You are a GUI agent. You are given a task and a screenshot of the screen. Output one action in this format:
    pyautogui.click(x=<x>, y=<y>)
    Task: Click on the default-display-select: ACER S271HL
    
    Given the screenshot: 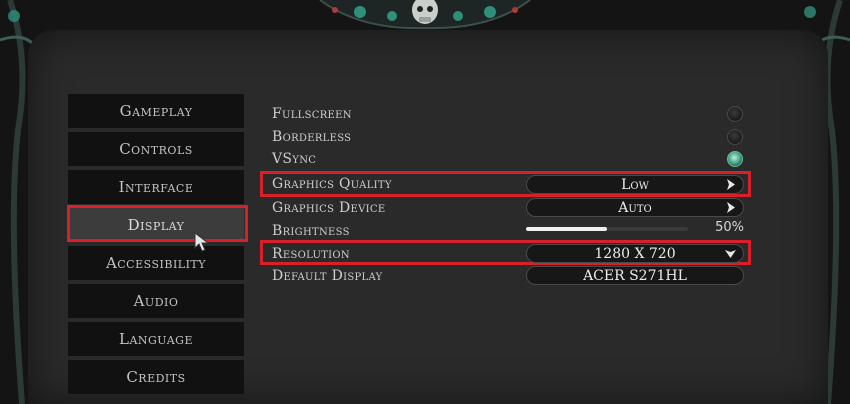 What is the action you would take?
    pyautogui.click(x=635, y=275)
    